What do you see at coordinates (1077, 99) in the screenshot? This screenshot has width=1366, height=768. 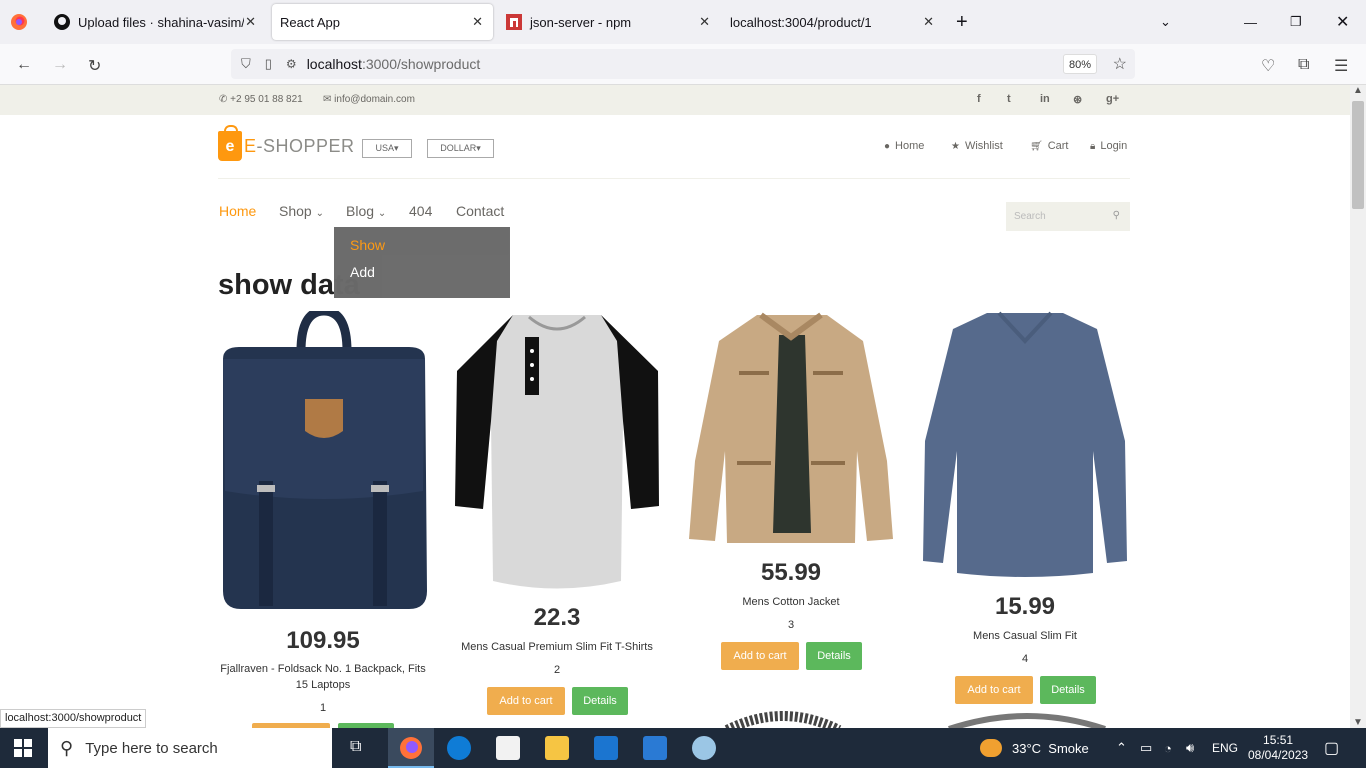 I see `dribbble-icon: ⊛` at bounding box center [1077, 99].